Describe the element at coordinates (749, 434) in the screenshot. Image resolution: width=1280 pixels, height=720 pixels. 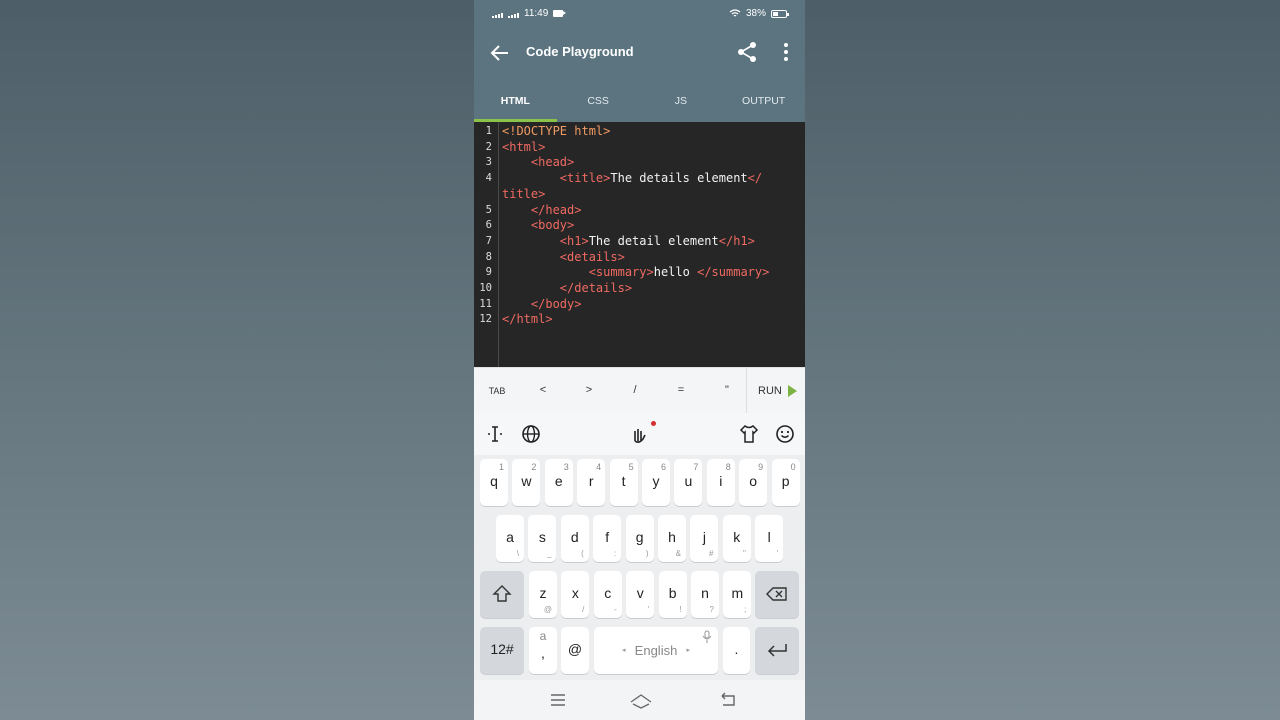
I see `theme-shirt-icon` at that location.